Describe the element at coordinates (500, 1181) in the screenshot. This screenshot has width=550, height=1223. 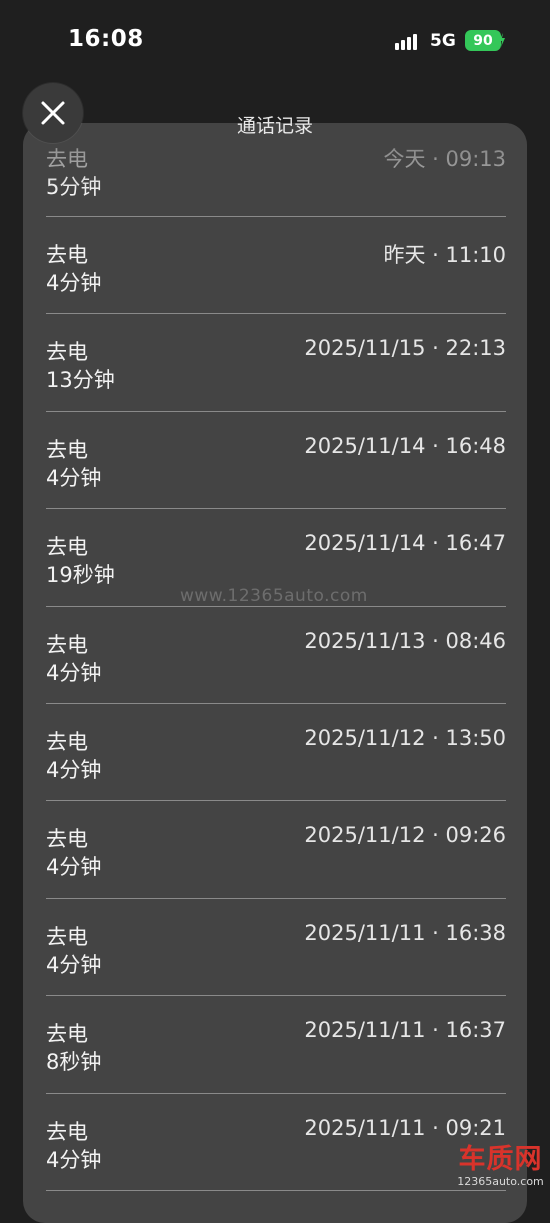
I see `logo-sub-text: 12365auto.com` at that location.